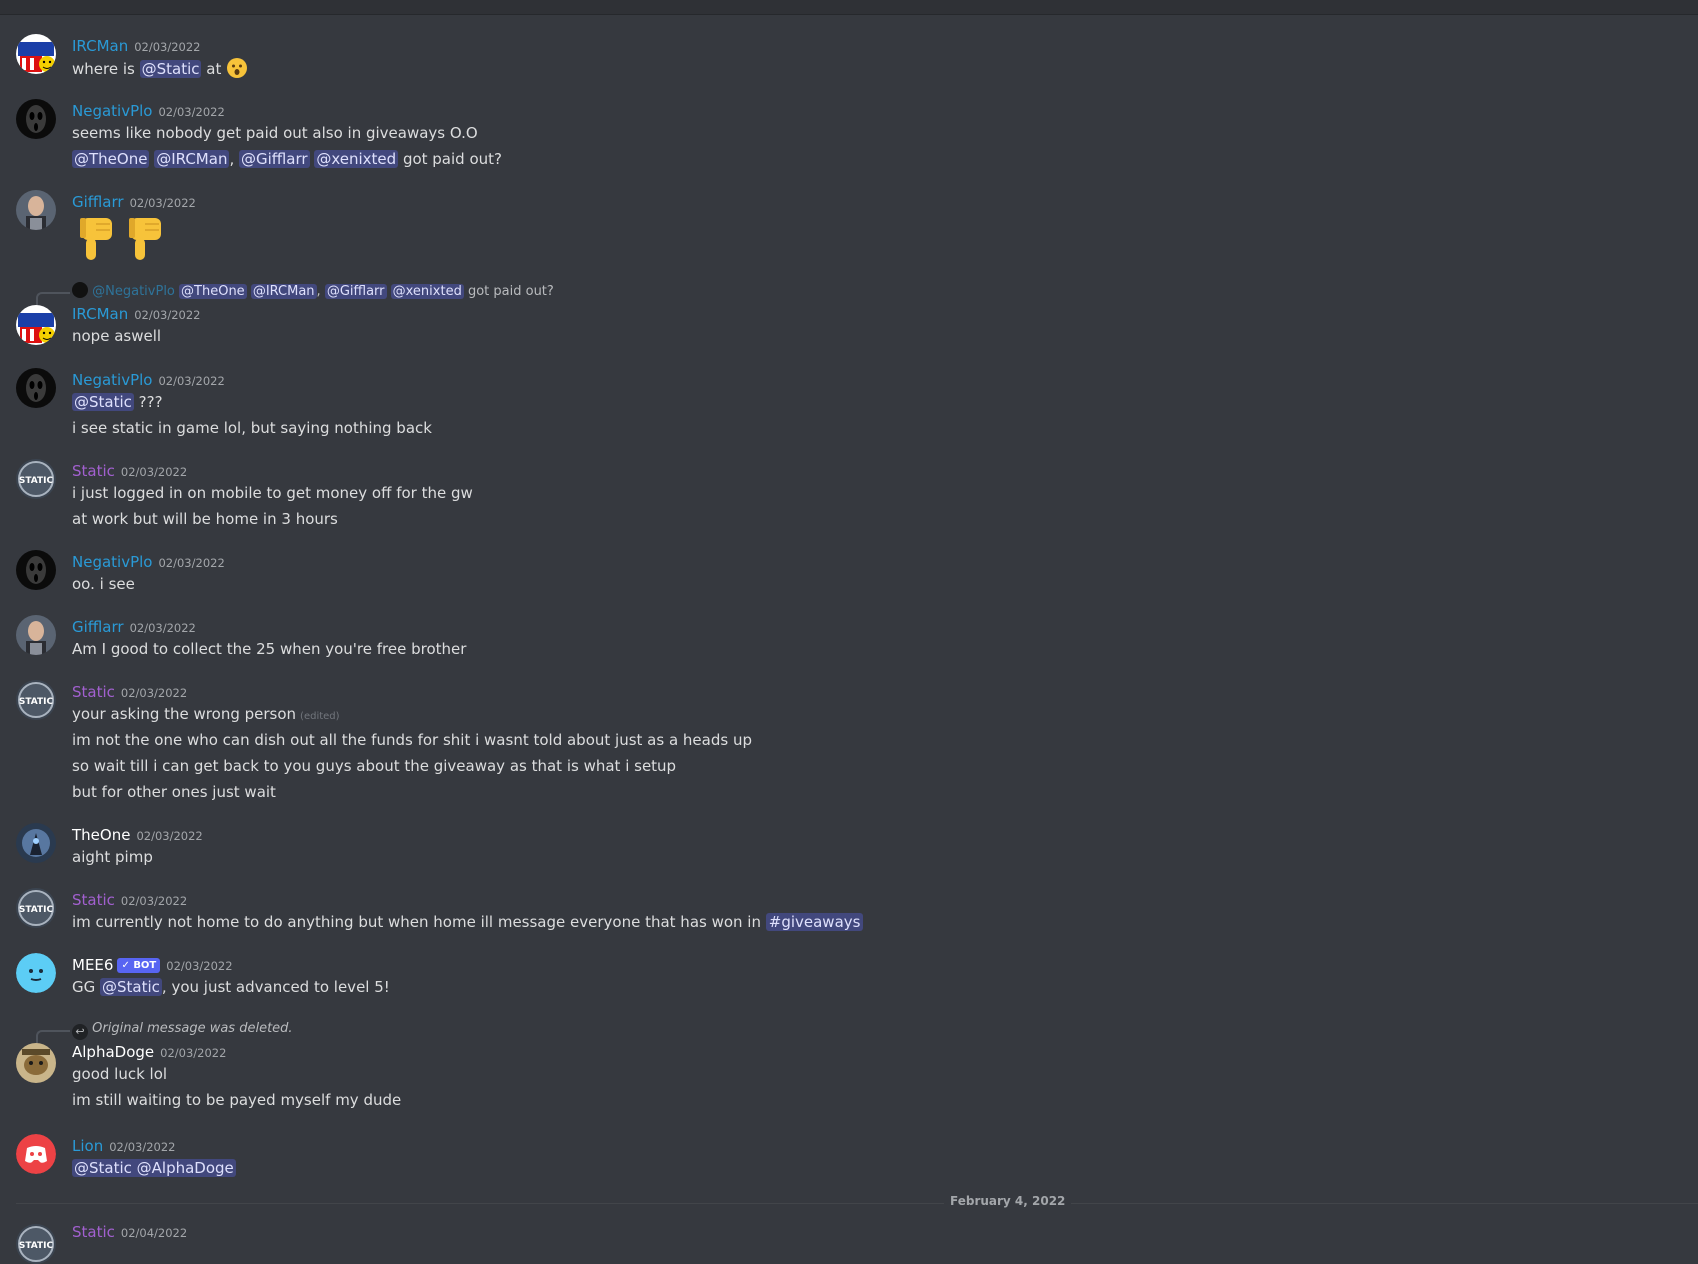 The width and height of the screenshot is (1698, 1264). I want to click on author-name: Lion, so click(87, 1146).